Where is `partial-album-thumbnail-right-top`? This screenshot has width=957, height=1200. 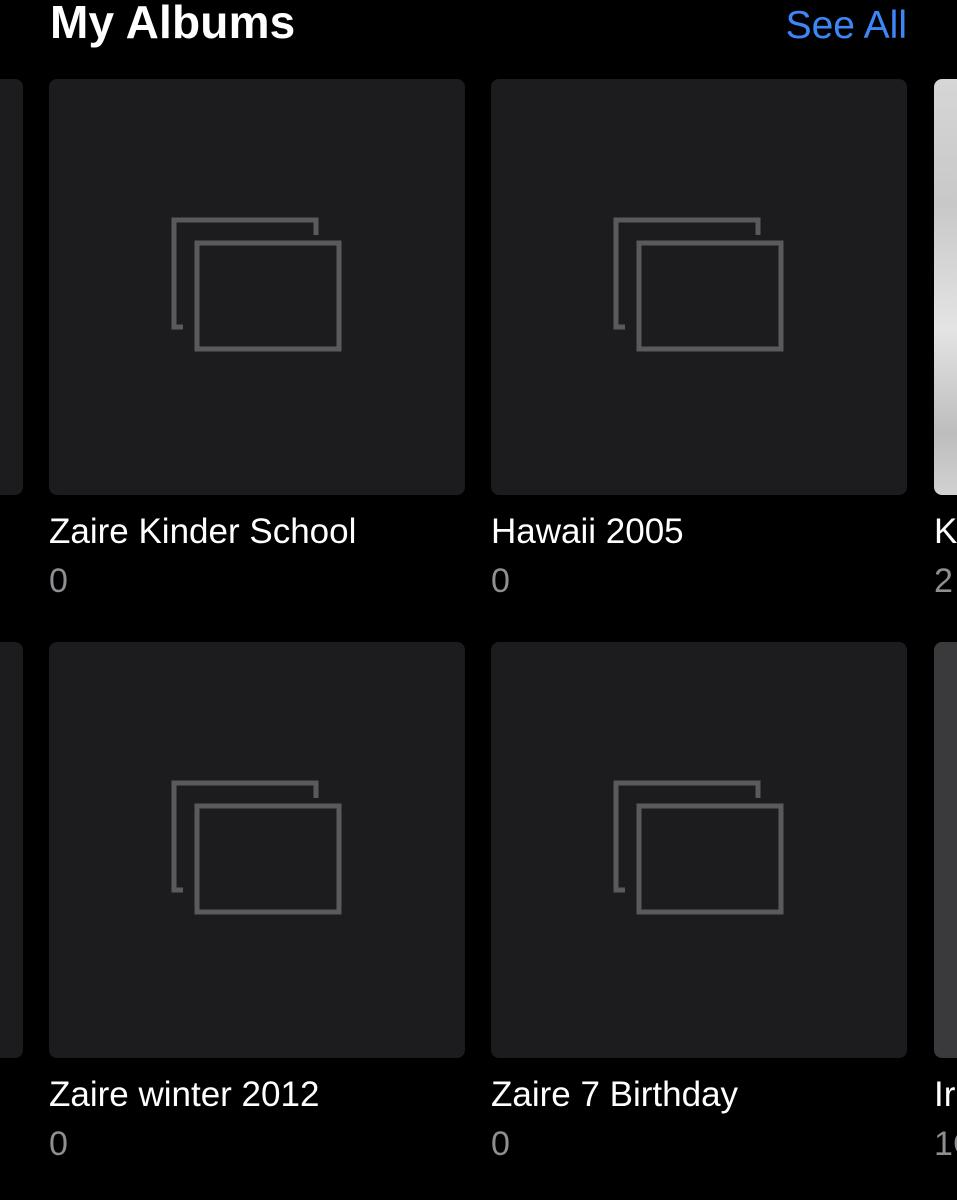 partial-album-thumbnail-right-top is located at coordinates (945, 287).